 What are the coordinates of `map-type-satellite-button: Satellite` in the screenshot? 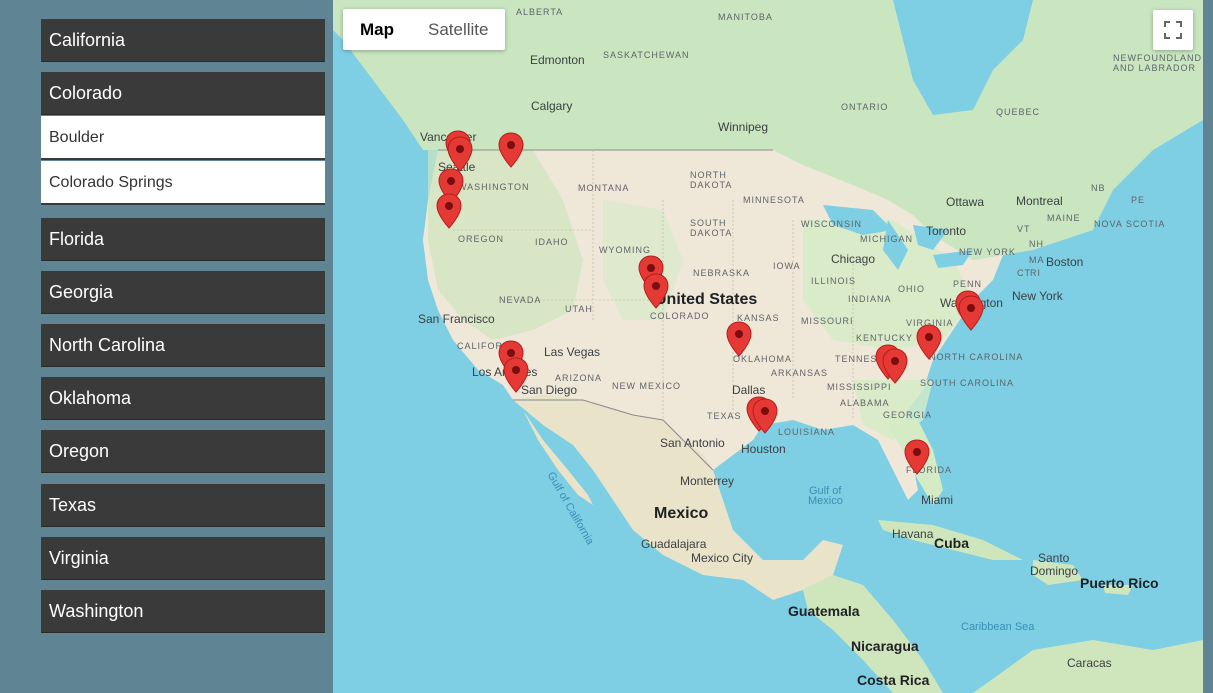 It's located at (458, 29).